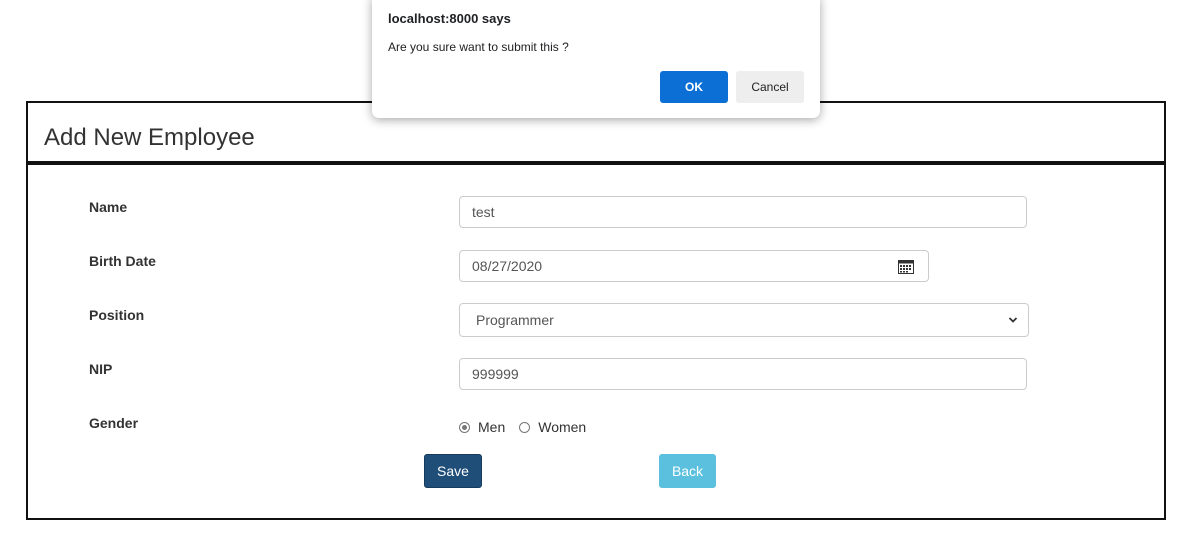 This screenshot has width=1198, height=540. What do you see at coordinates (453, 471) in the screenshot?
I see `save-button: Save` at bounding box center [453, 471].